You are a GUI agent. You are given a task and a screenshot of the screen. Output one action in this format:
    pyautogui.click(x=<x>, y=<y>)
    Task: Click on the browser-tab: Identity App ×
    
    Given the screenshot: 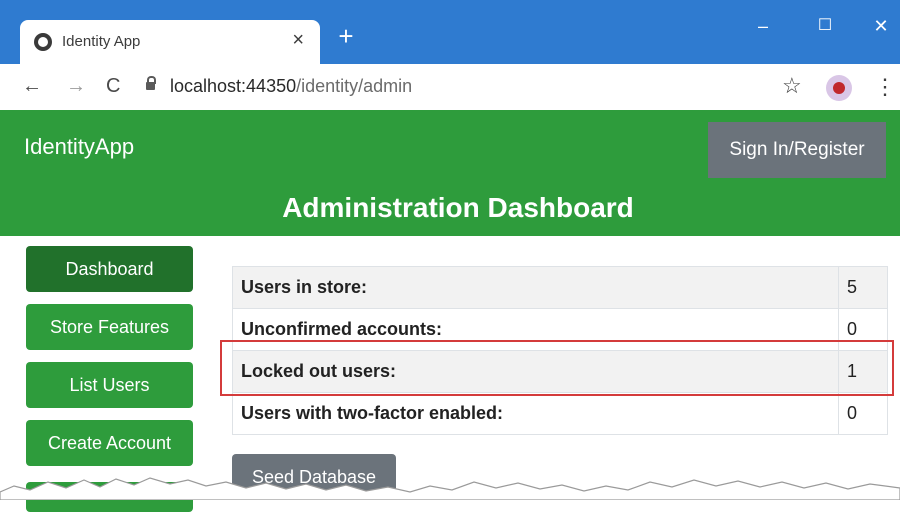 What is the action you would take?
    pyautogui.click(x=170, y=42)
    